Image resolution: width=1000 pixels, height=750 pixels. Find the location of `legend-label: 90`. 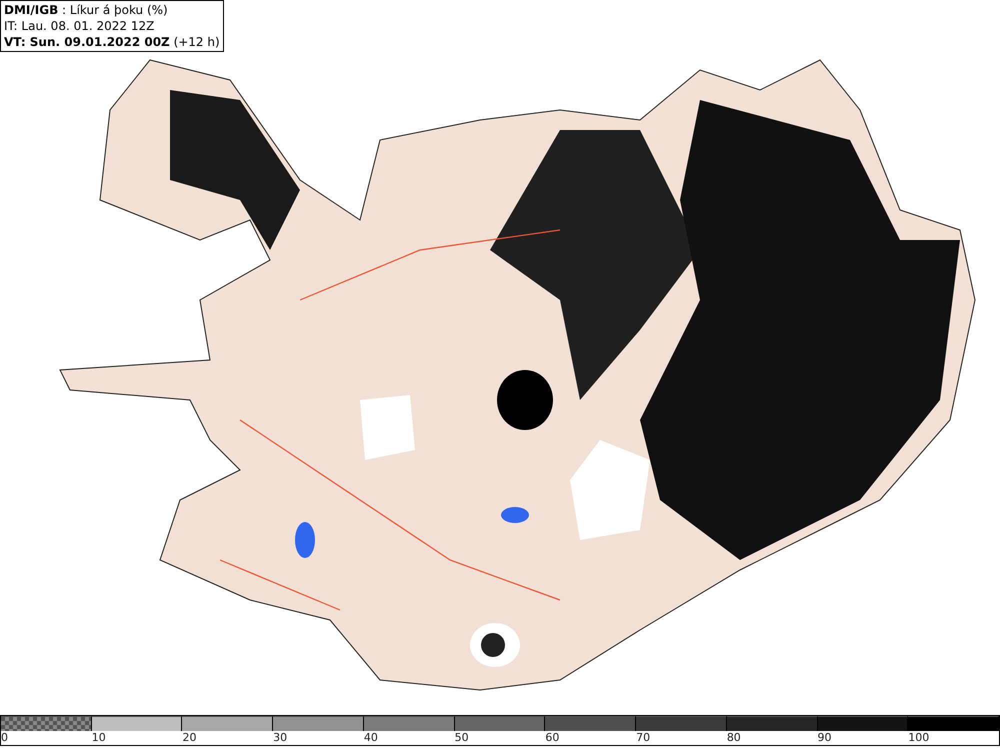

legend-label: 90 is located at coordinates (825, 738).